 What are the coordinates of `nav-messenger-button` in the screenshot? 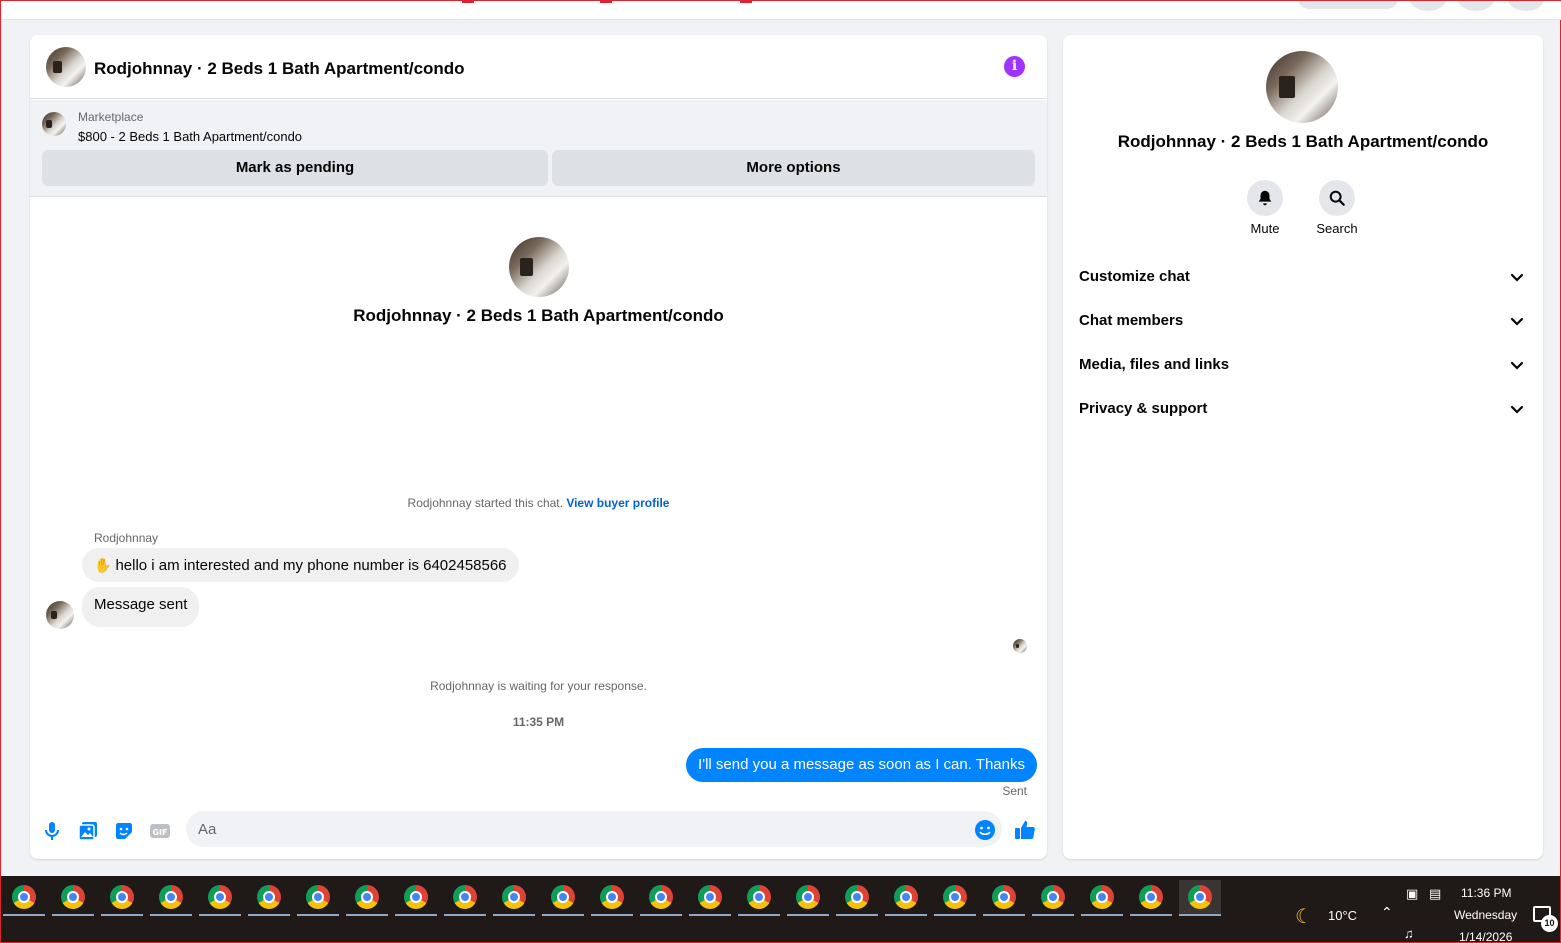 It's located at (1476, 6).